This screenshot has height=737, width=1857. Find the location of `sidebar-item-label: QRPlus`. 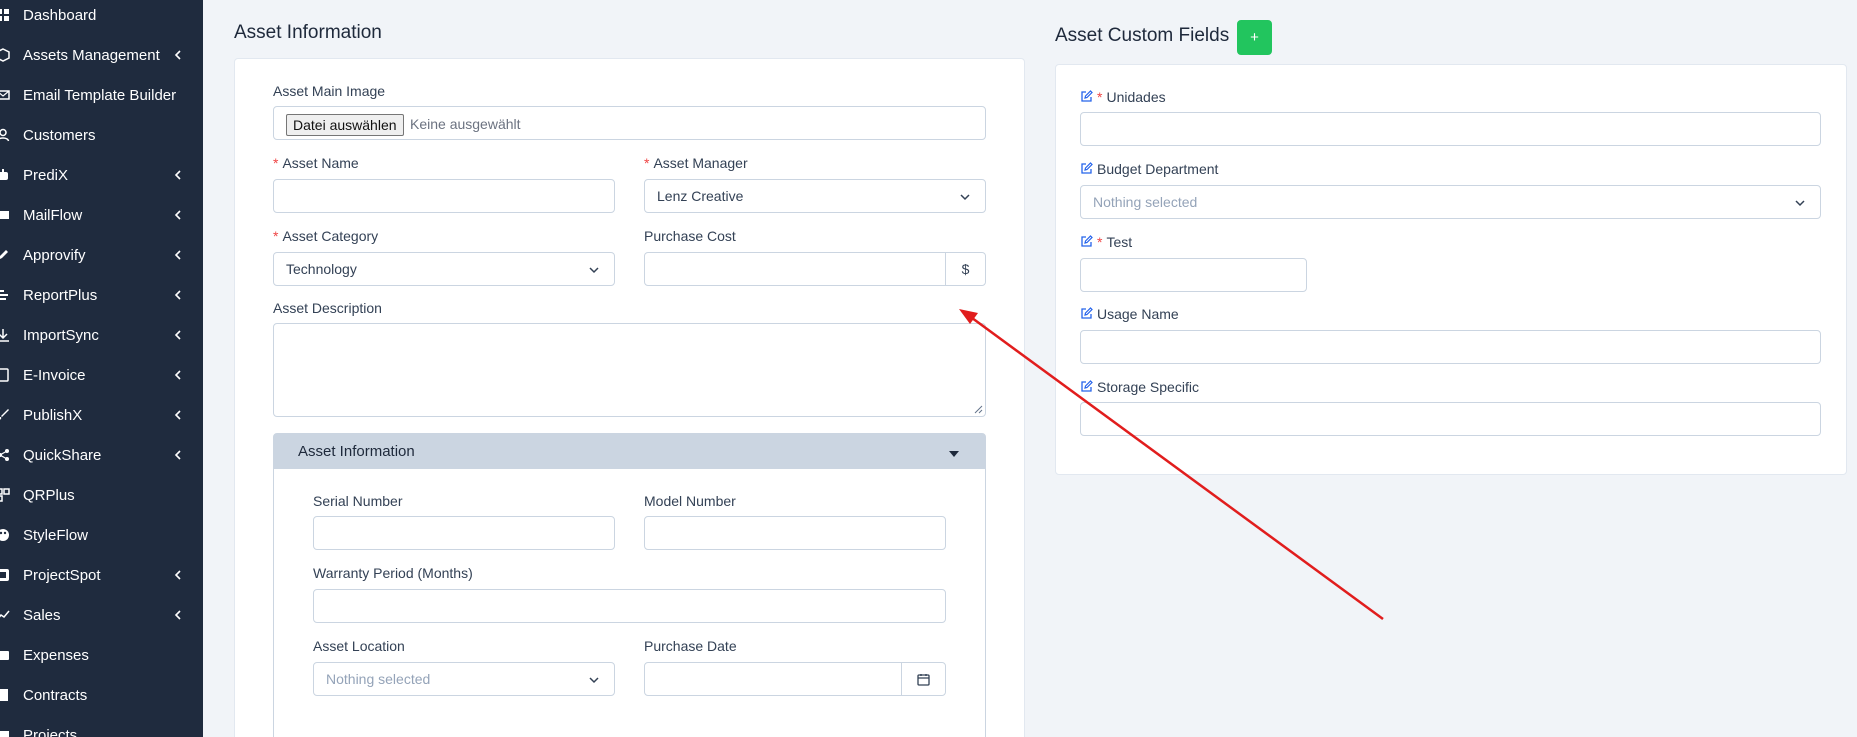

sidebar-item-label: QRPlus is located at coordinates (49, 495).